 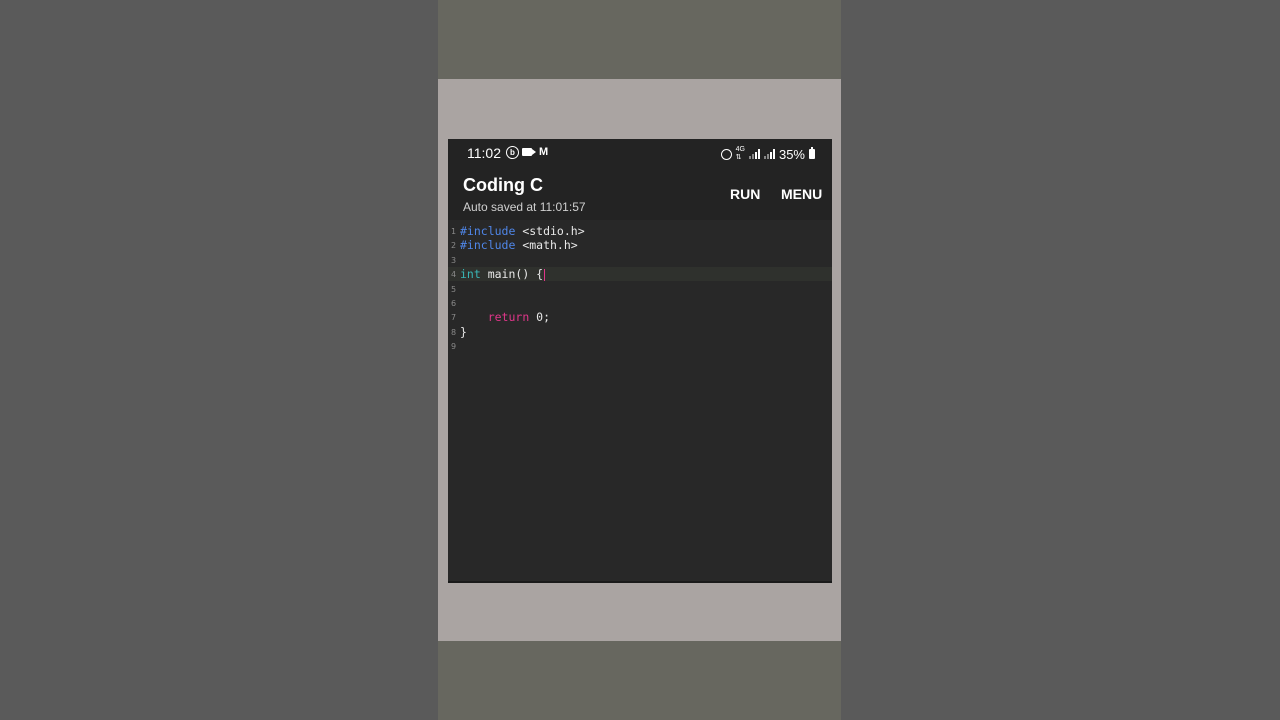 What do you see at coordinates (640, 260) in the screenshot?
I see `code-line: 3` at bounding box center [640, 260].